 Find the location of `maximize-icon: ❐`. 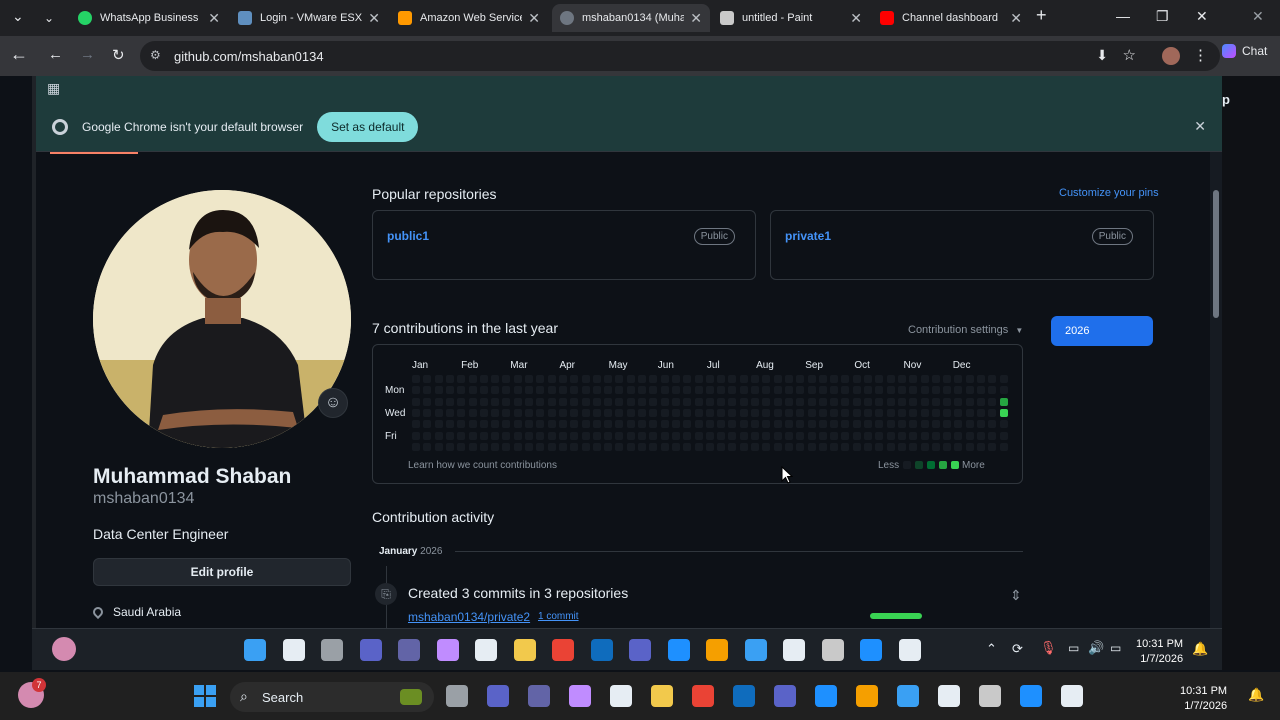

maximize-icon: ❐ is located at coordinates (1162, 16).